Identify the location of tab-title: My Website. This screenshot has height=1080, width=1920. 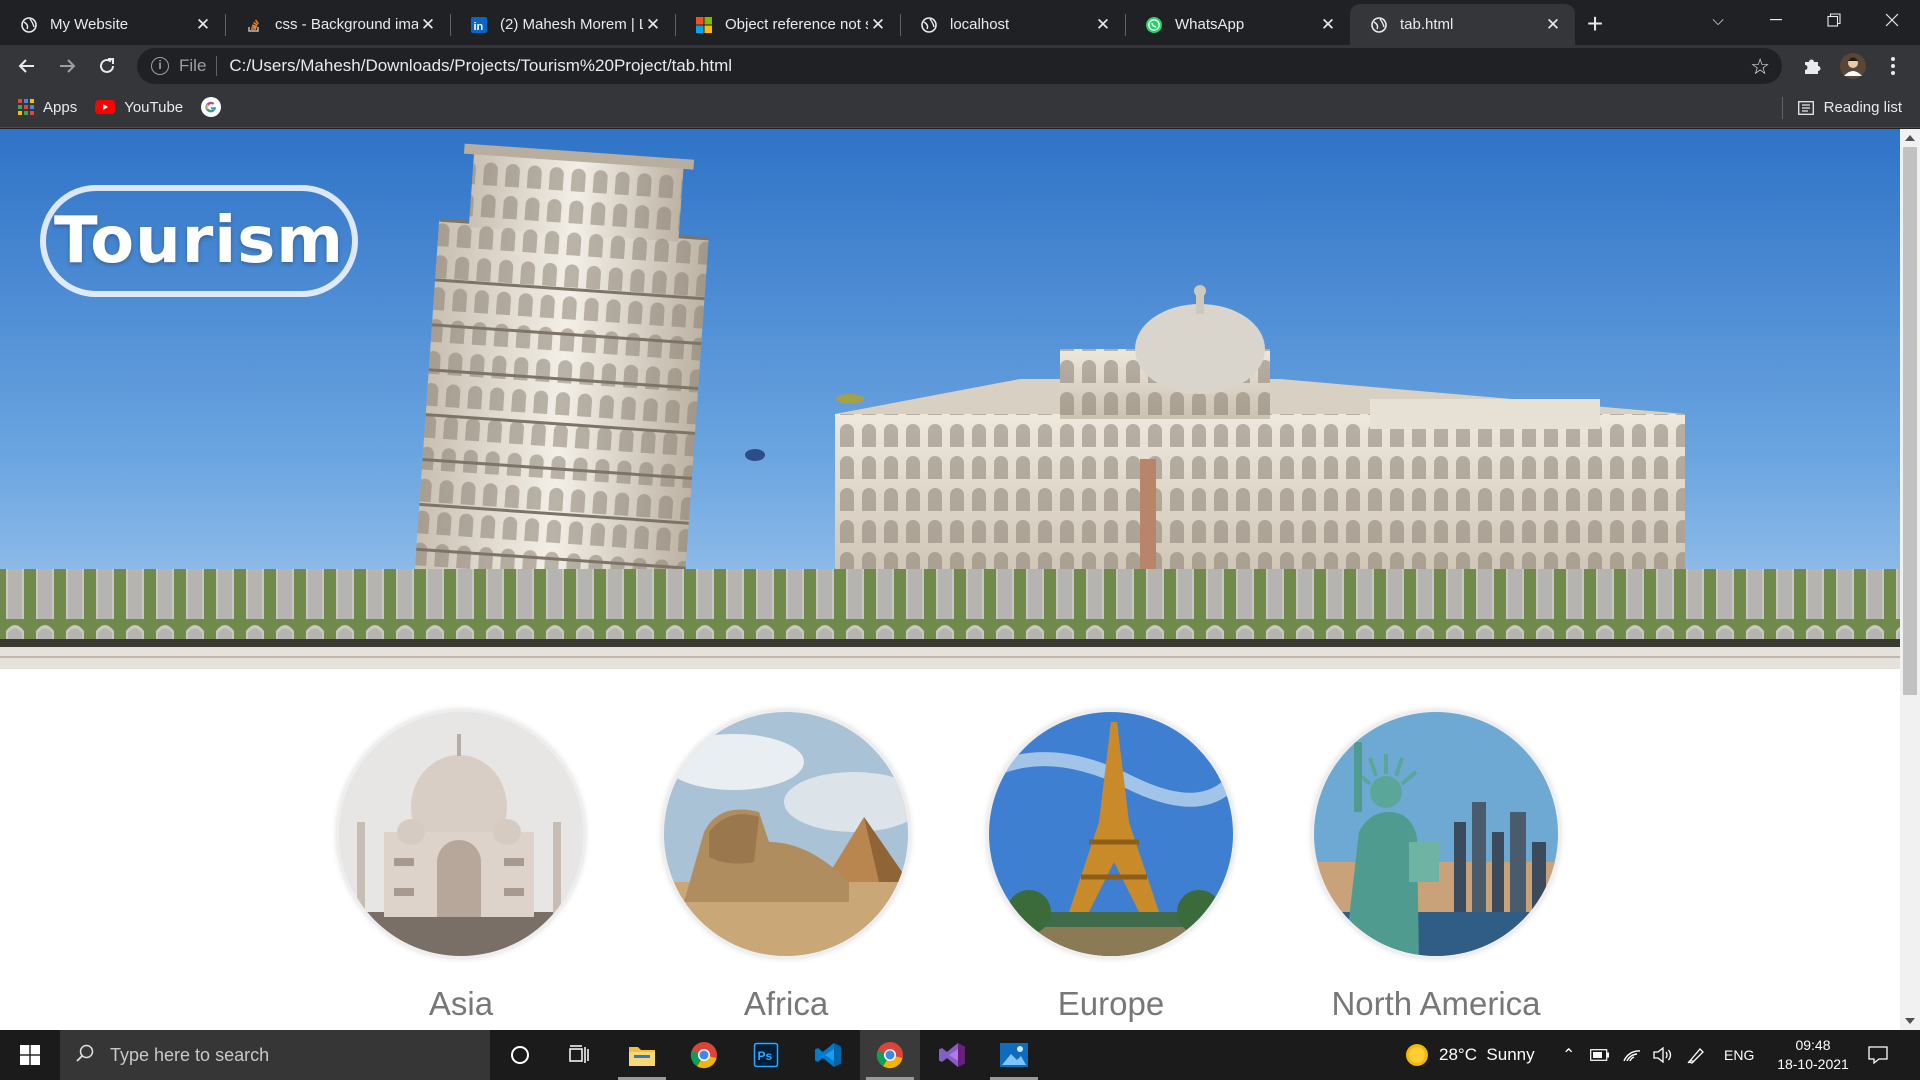
(89, 24).